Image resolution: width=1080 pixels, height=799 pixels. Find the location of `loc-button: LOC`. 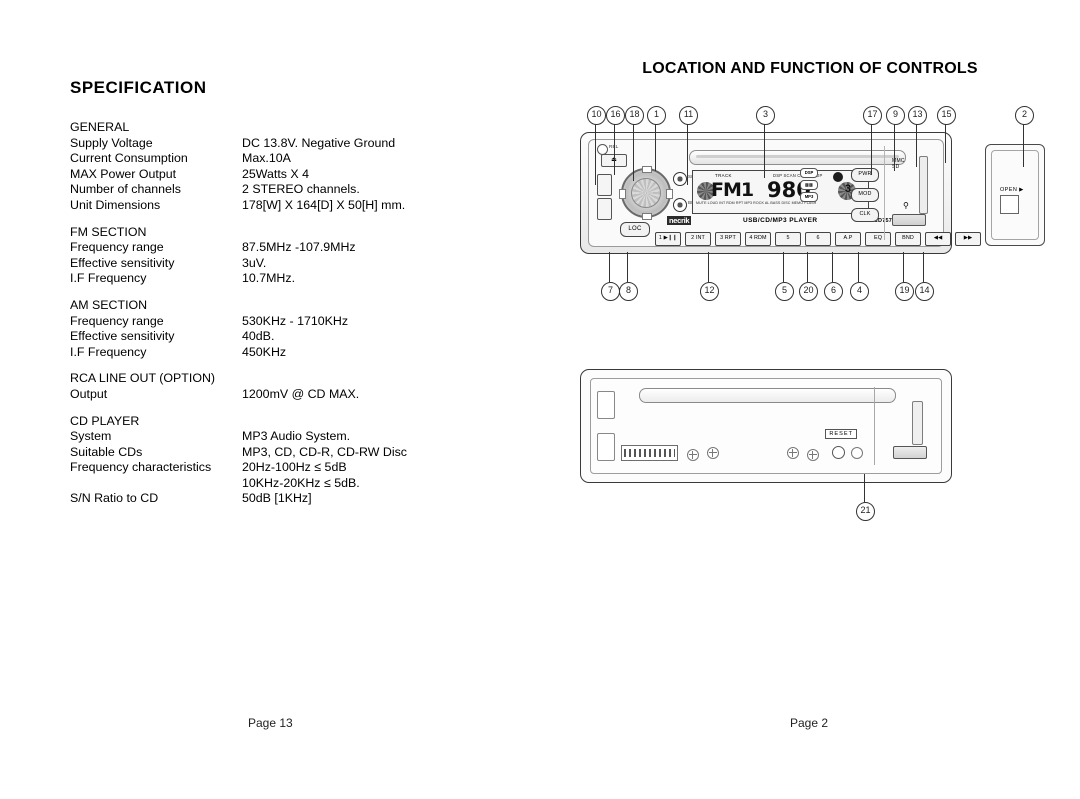

loc-button: LOC is located at coordinates (635, 229).